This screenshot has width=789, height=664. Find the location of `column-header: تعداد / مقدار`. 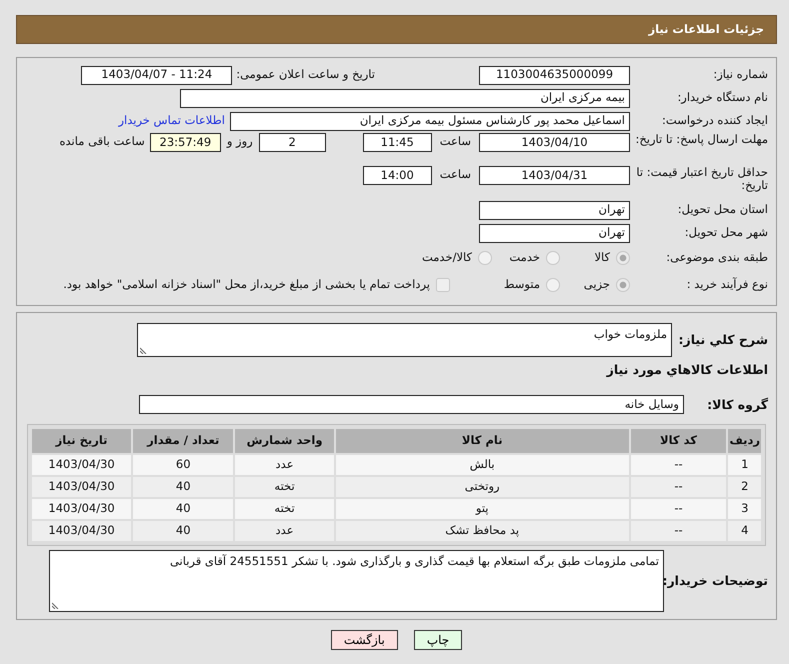

column-header: تعداد / مقدار is located at coordinates (183, 440).